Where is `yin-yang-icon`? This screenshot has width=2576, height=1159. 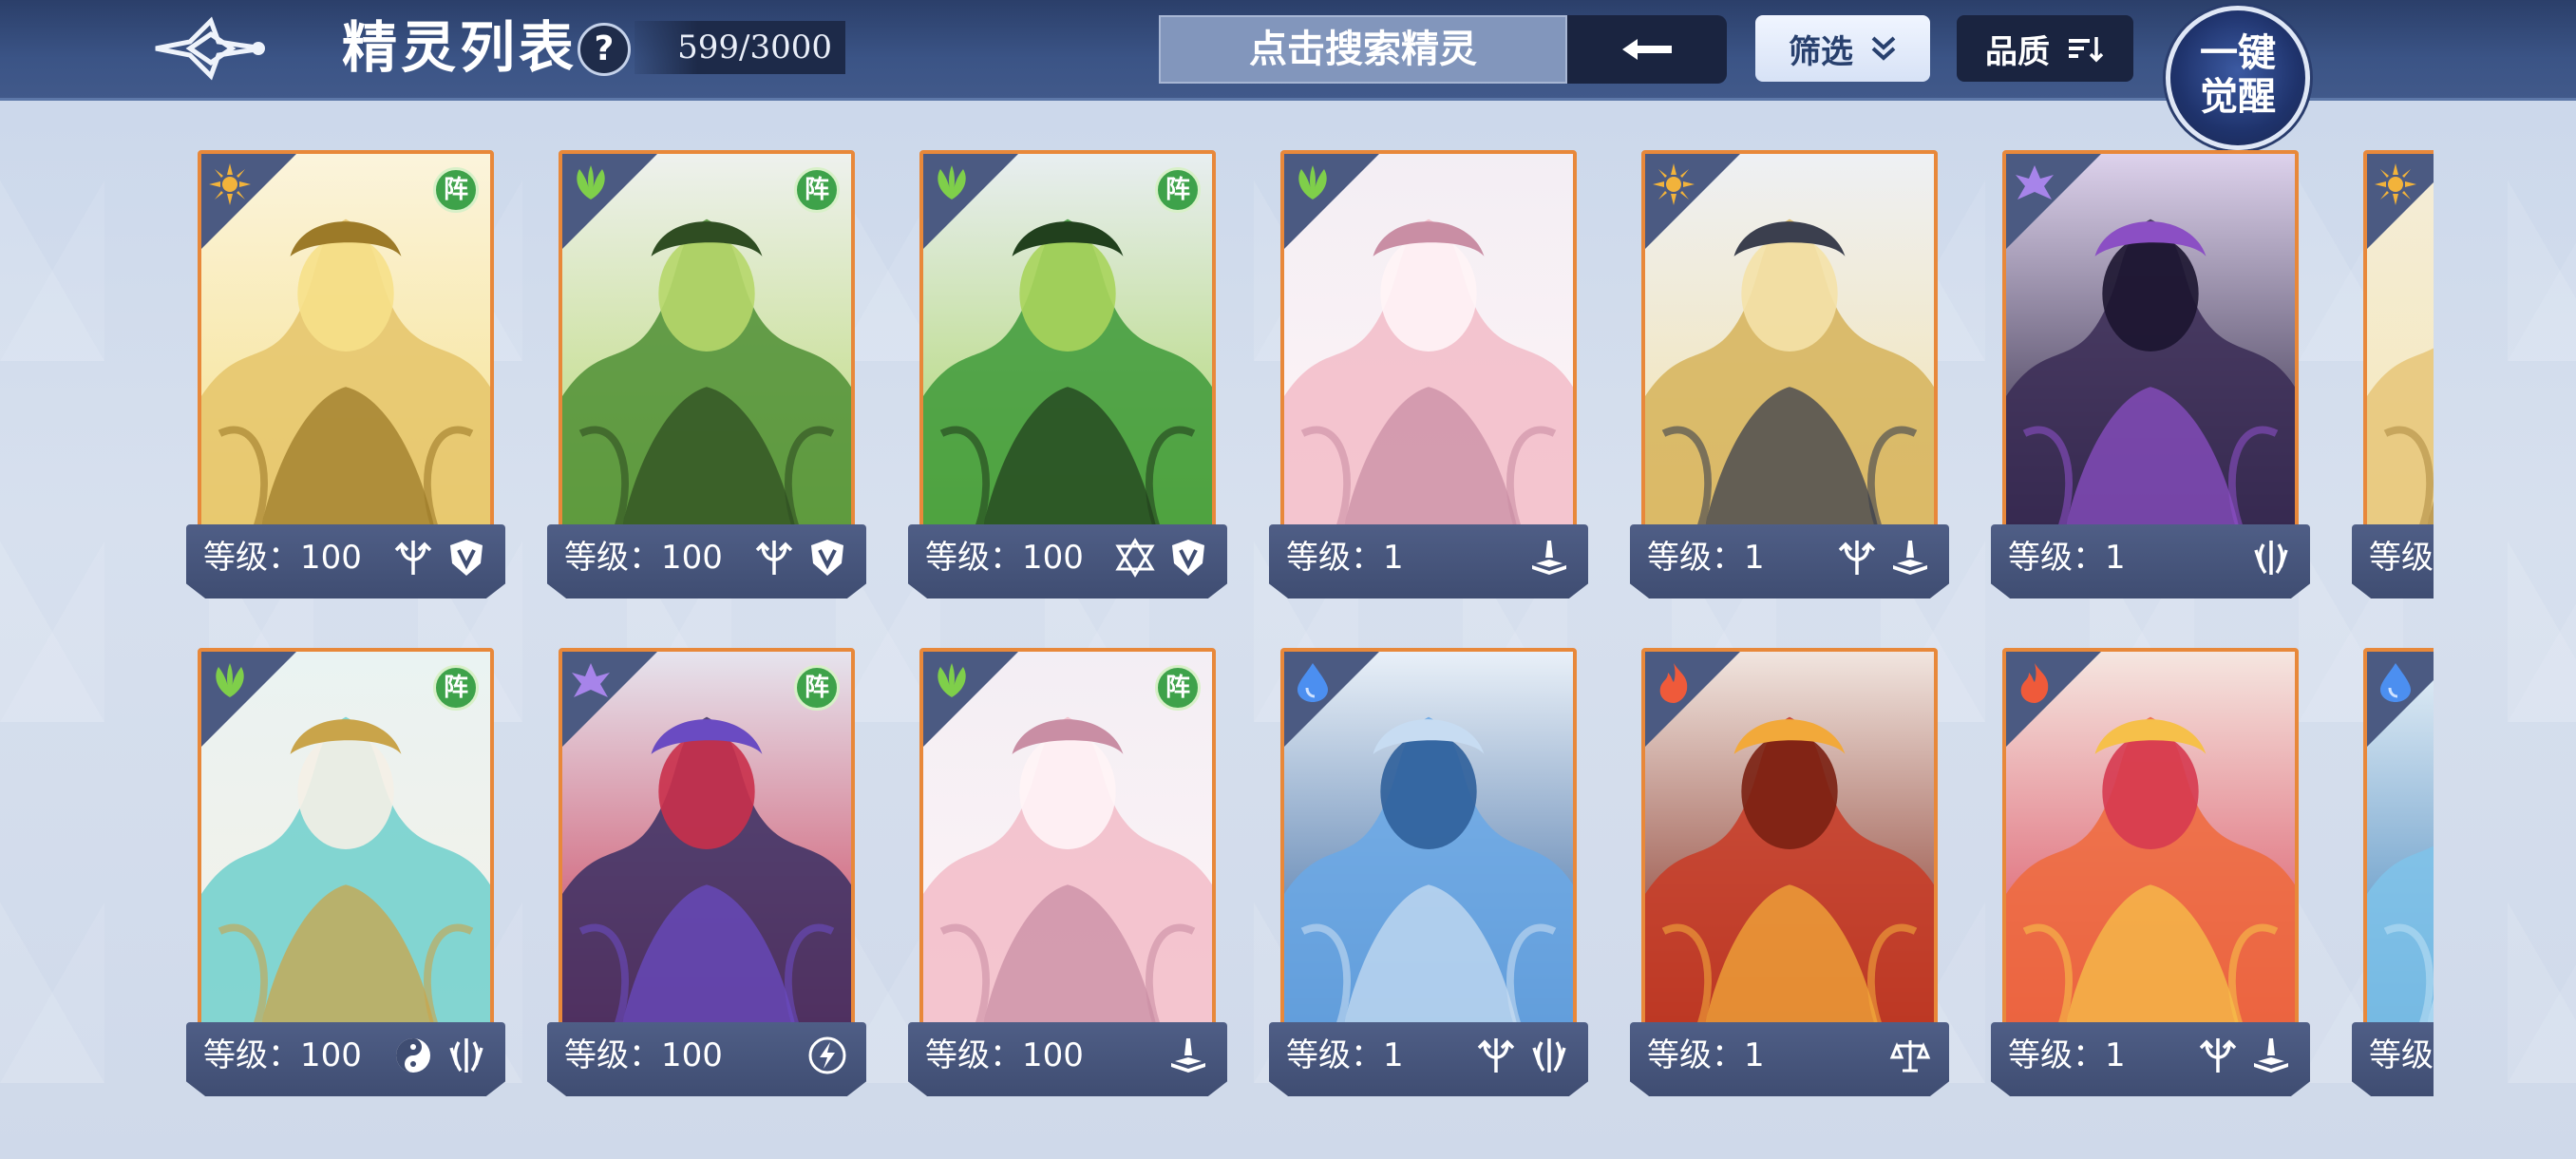
yin-yang-icon is located at coordinates (413, 1055).